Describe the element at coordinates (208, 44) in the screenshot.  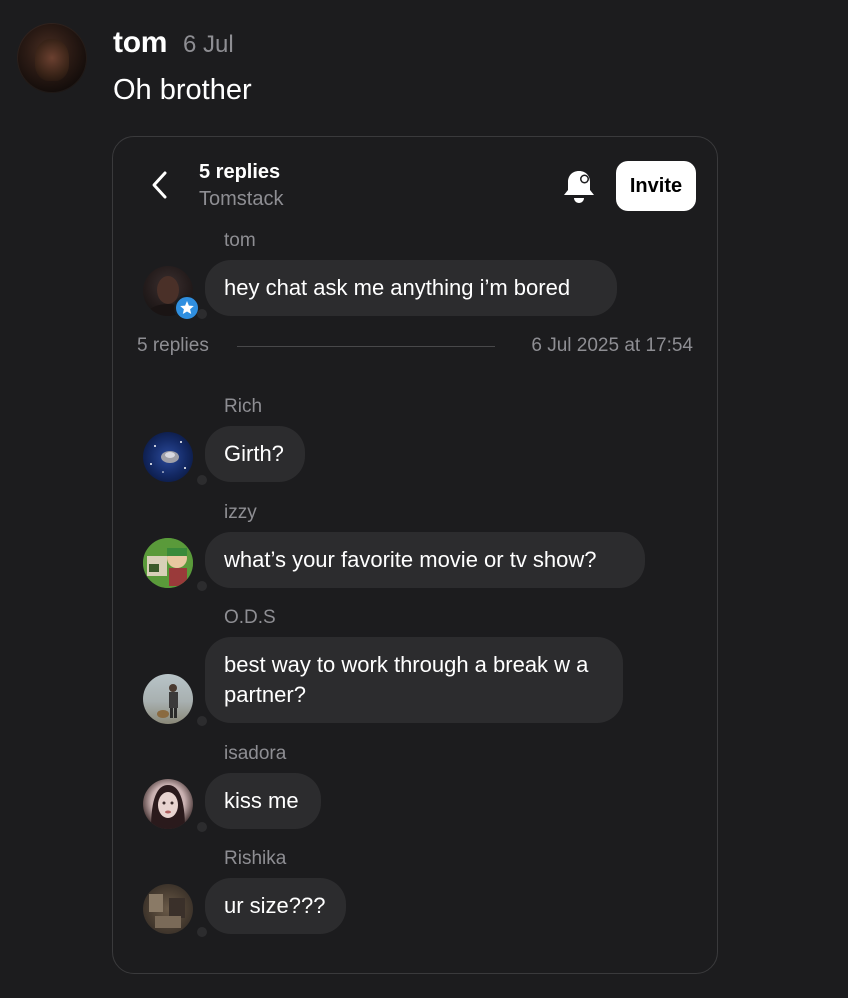
I see `post-date: 6 Jul` at that location.